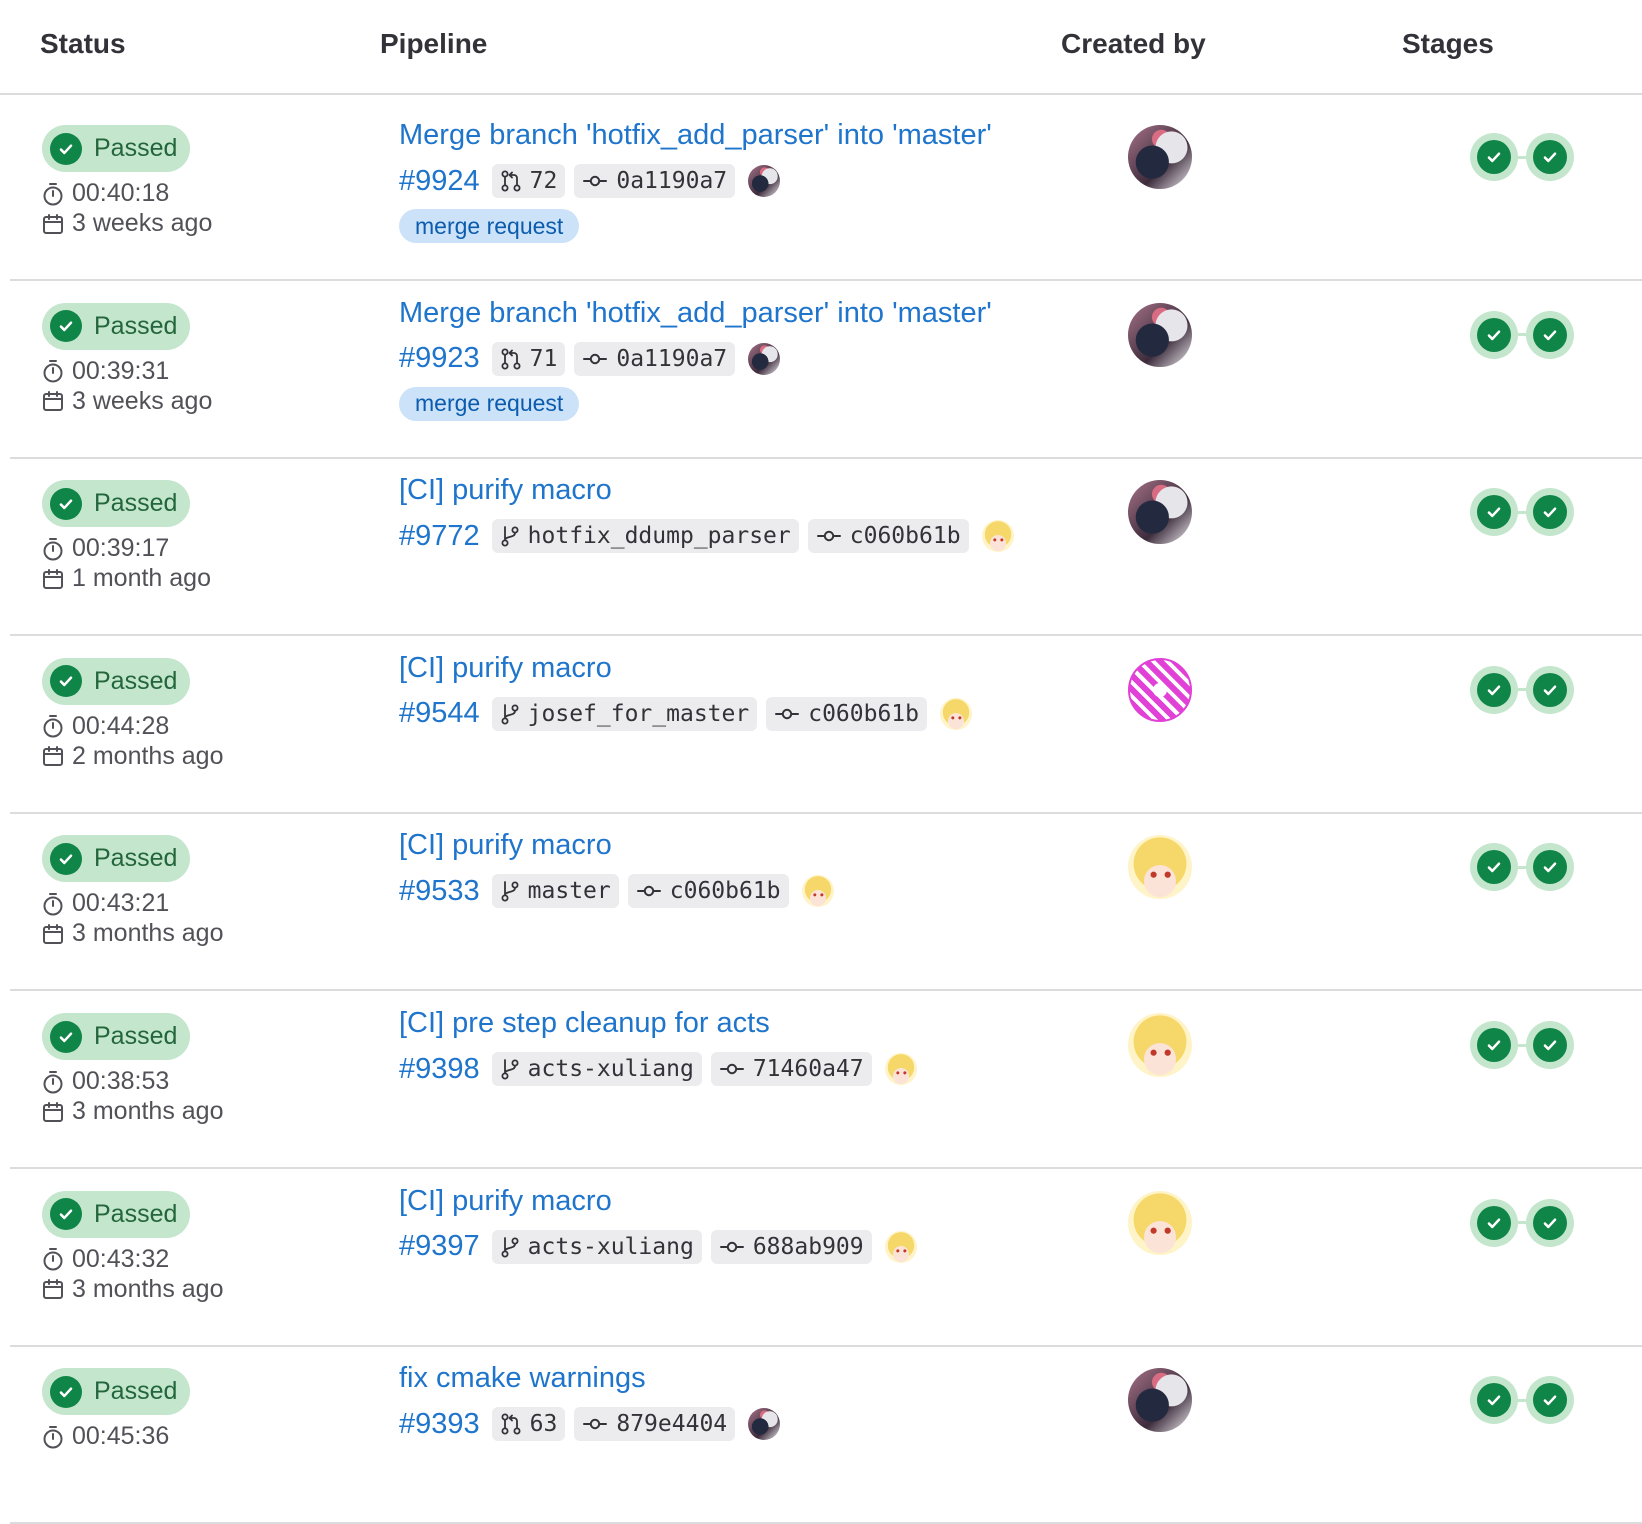  I want to click on ref-chip: 71, so click(528, 358).